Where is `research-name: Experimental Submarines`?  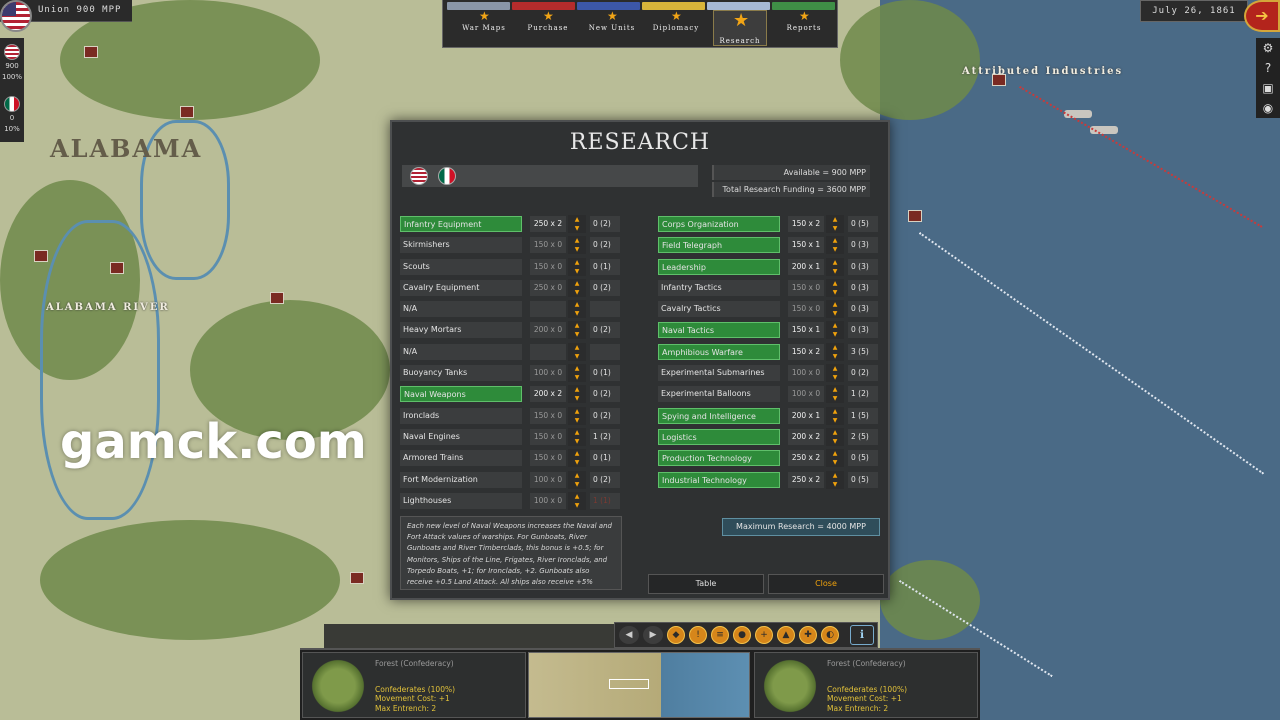
research-name: Experimental Submarines is located at coordinates (719, 373).